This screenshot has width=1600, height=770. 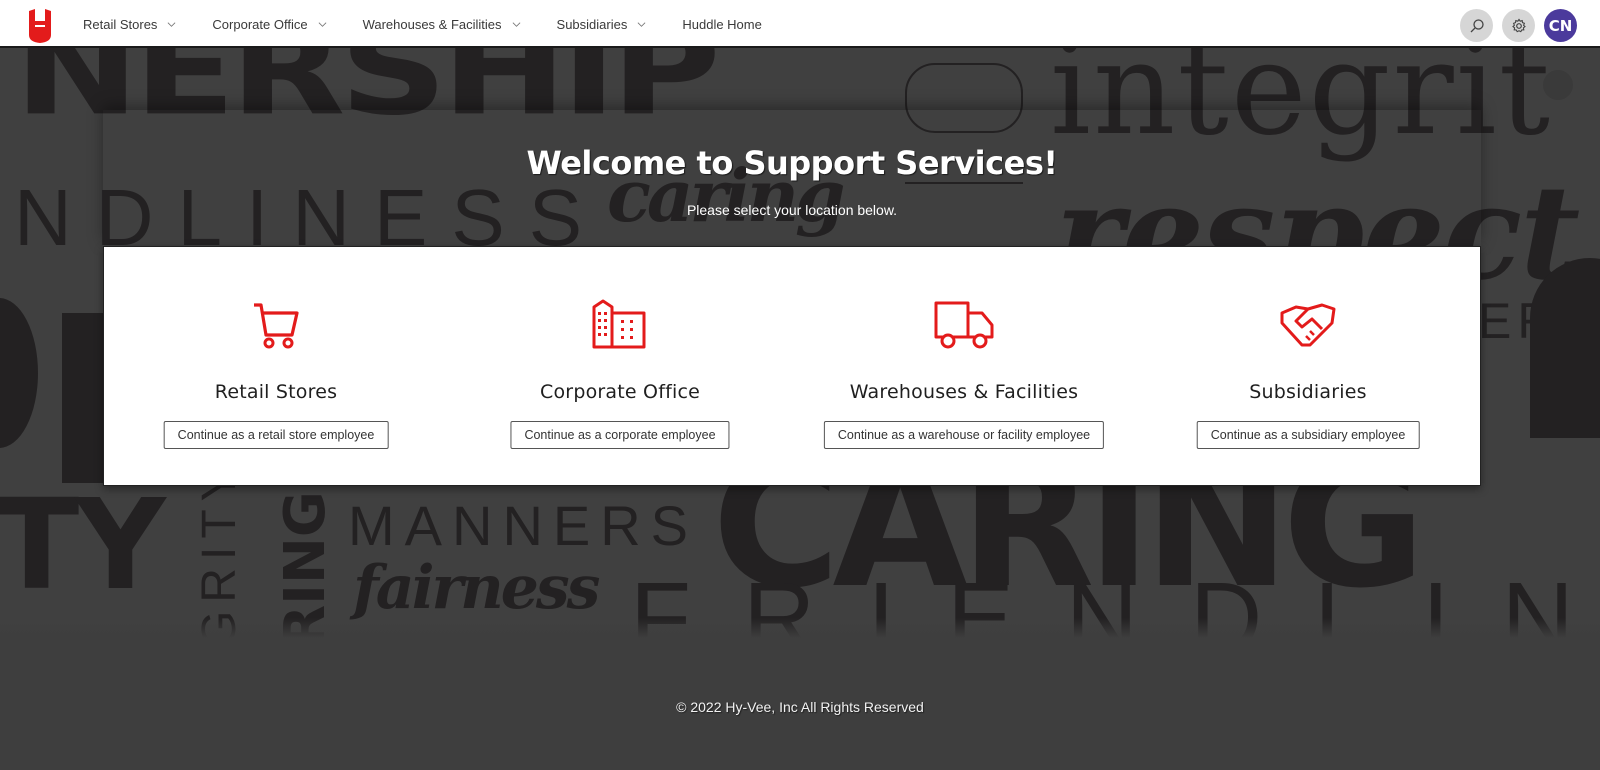 I want to click on nav-label: Warehouses & Facilities, so click(x=432, y=24).